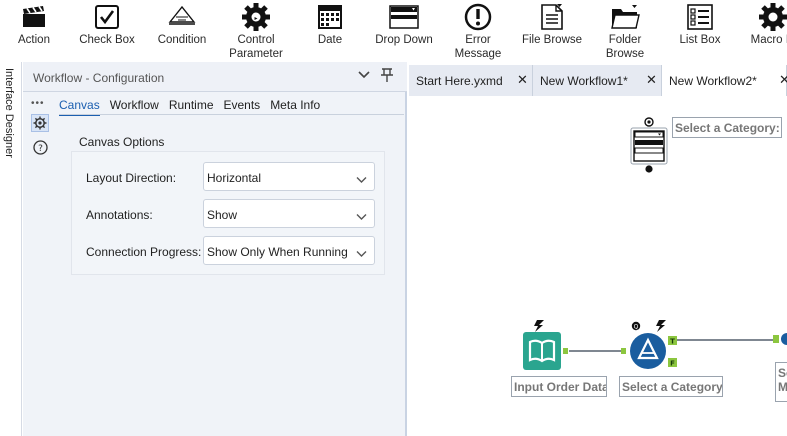  I want to click on partial-node, so click(780, 339).